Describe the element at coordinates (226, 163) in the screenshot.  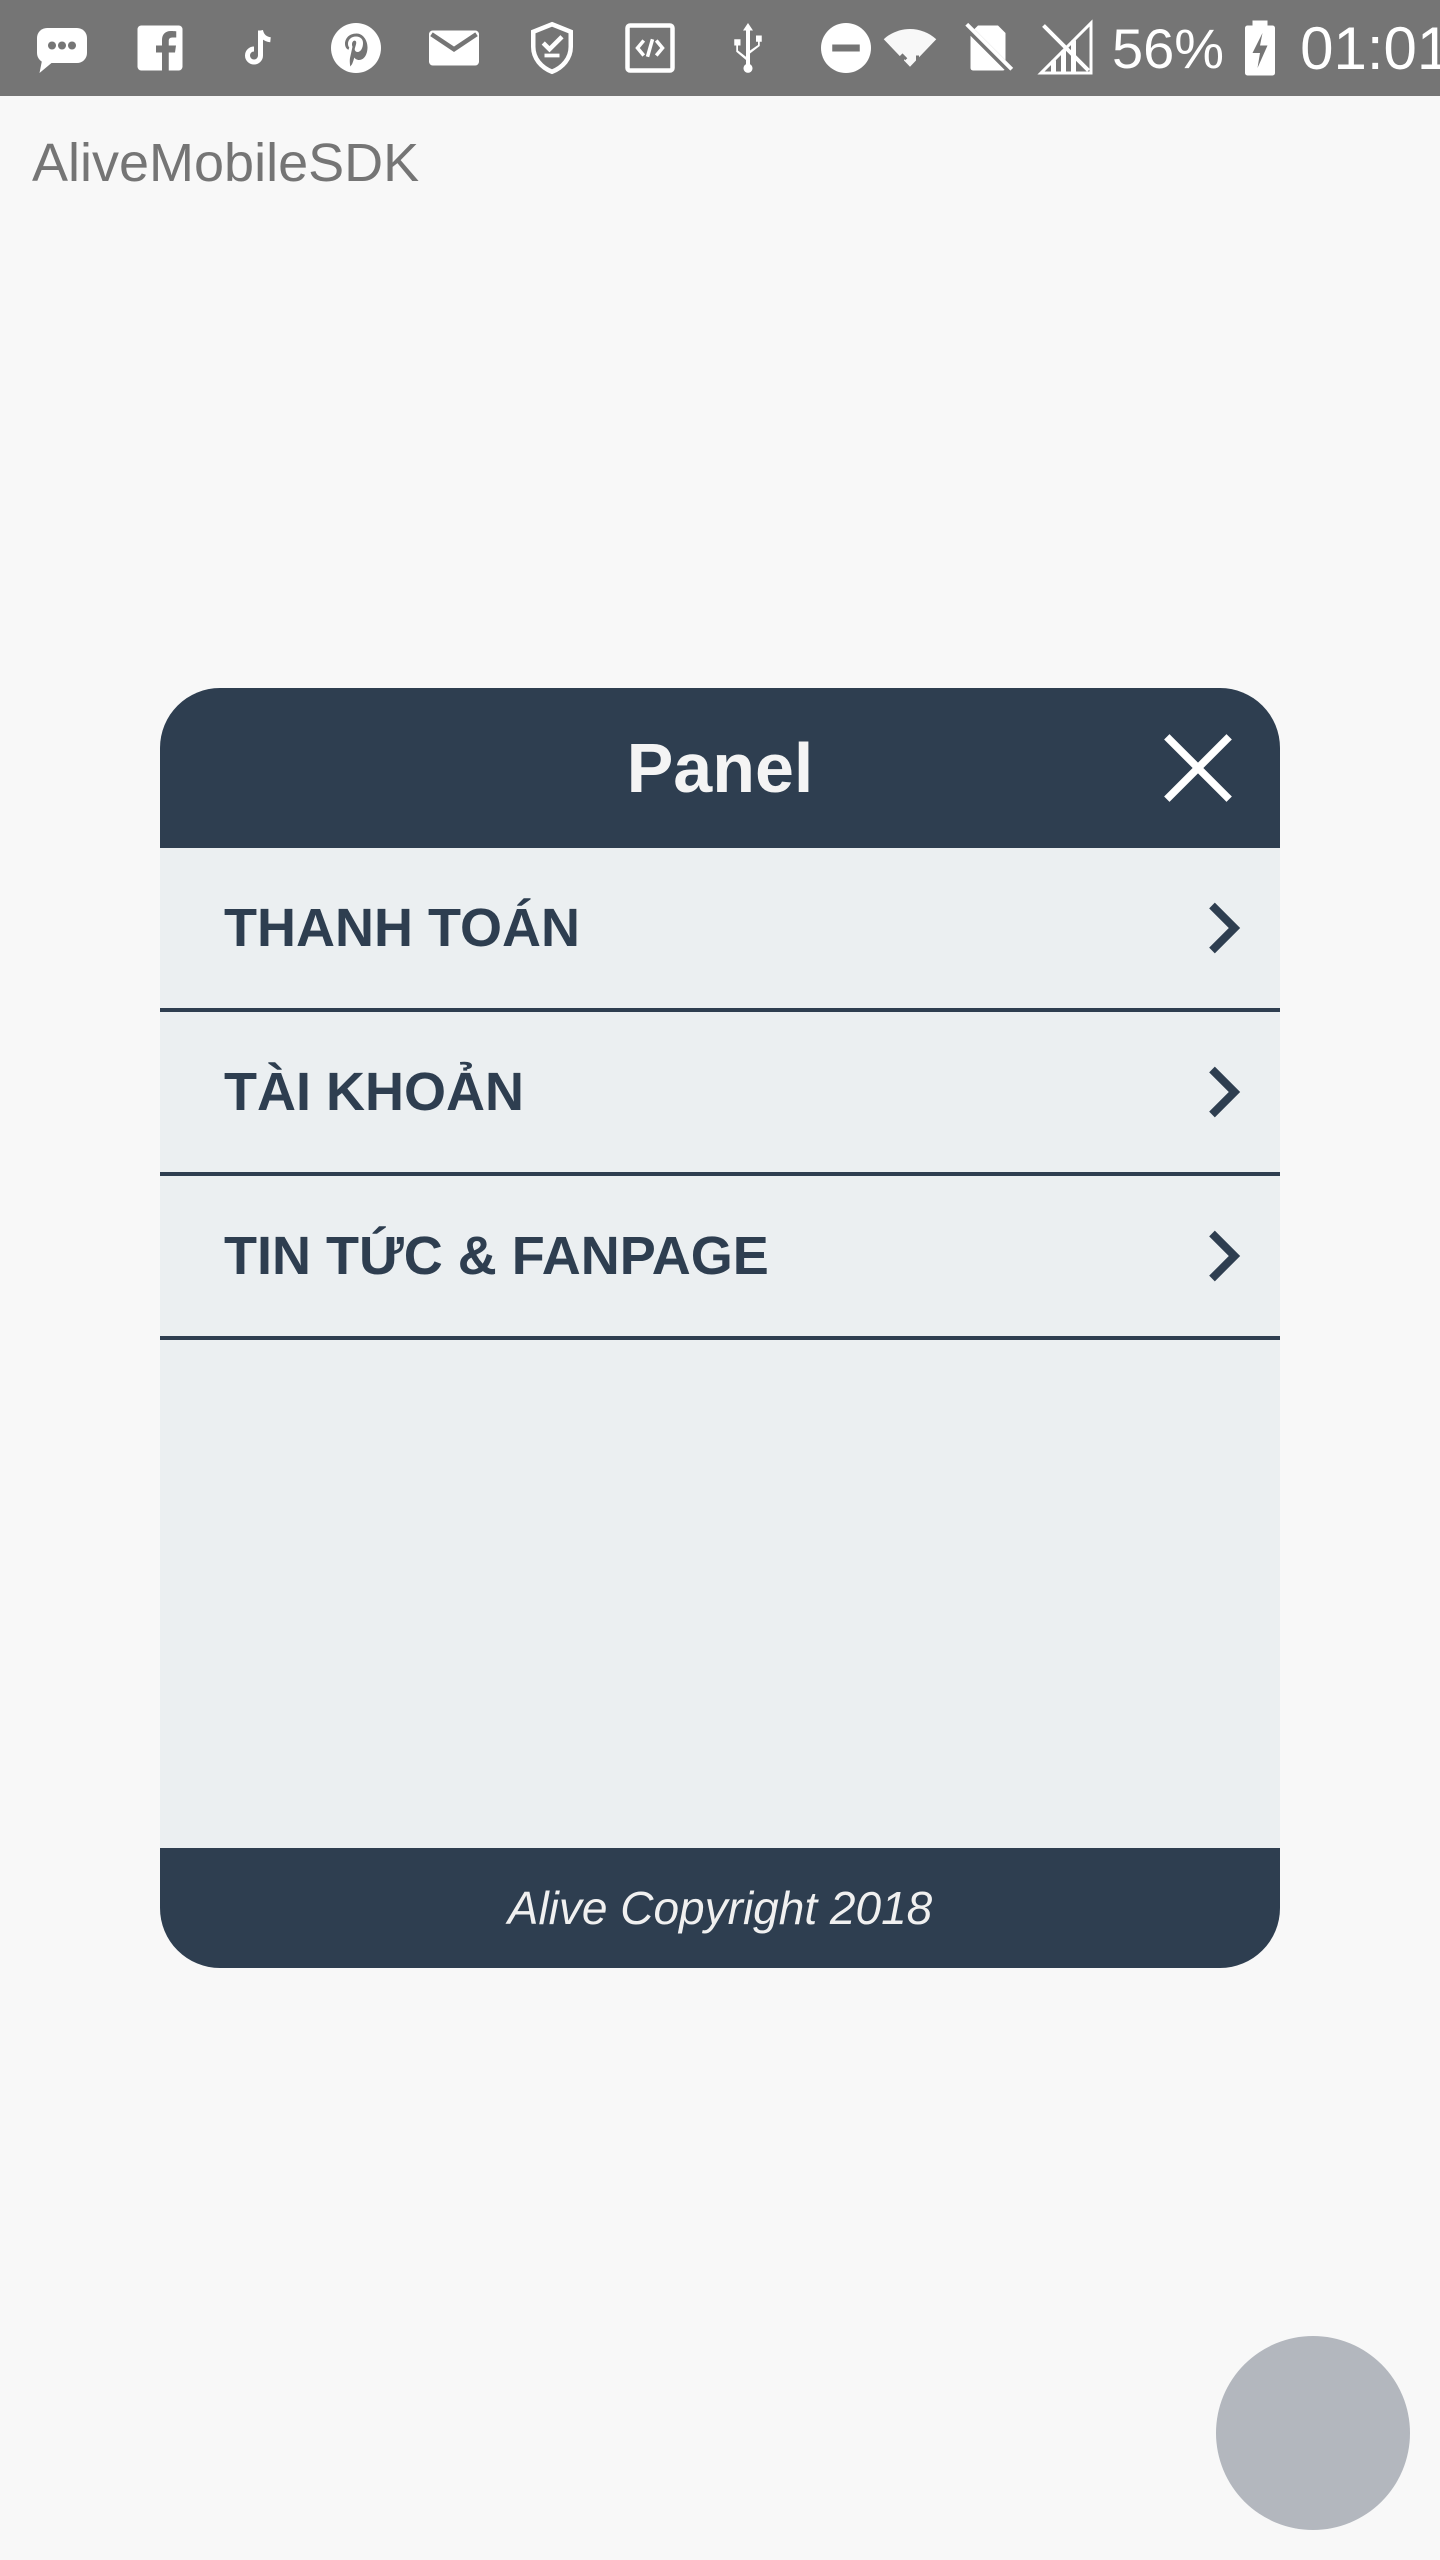
I see `app-title: AliveMobileSDK` at that location.